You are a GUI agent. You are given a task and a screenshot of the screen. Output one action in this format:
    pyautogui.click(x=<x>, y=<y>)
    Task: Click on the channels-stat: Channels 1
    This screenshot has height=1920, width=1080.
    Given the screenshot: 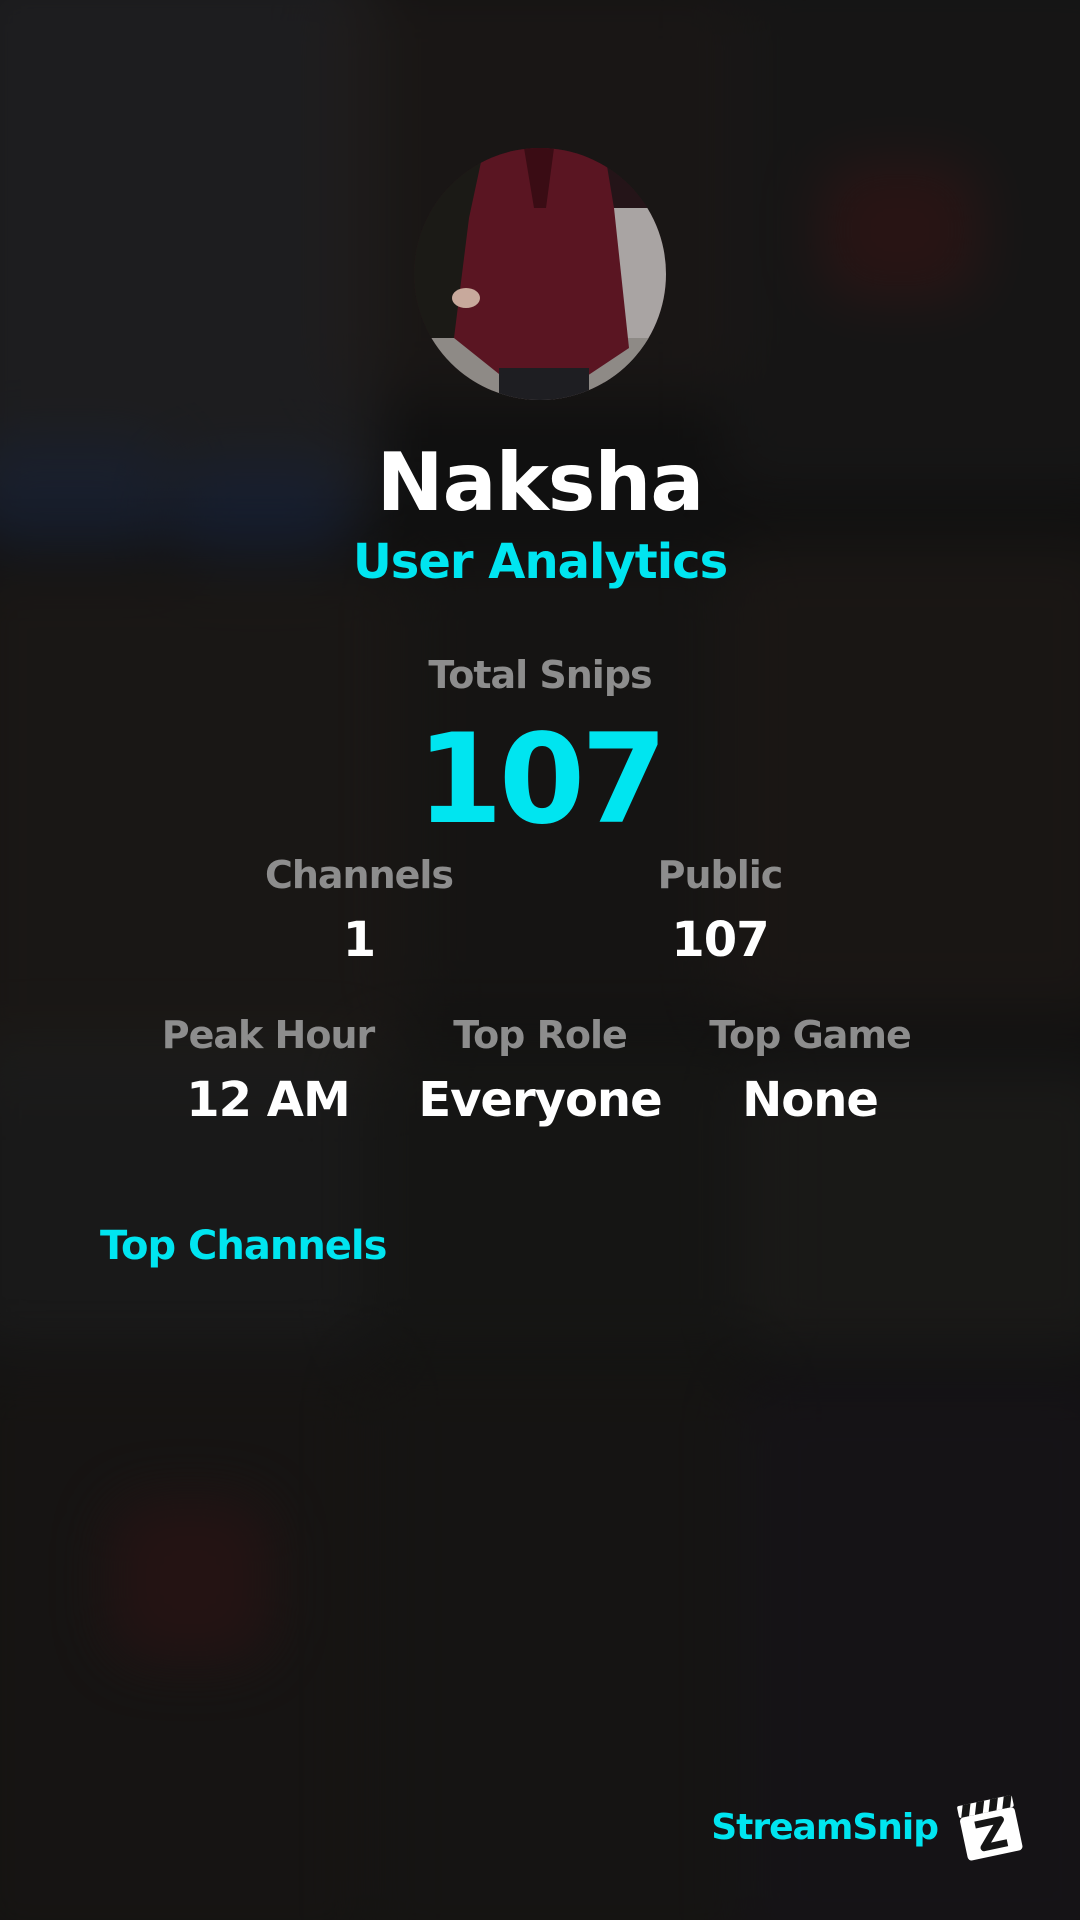 What is the action you would take?
    pyautogui.click(x=359, y=911)
    